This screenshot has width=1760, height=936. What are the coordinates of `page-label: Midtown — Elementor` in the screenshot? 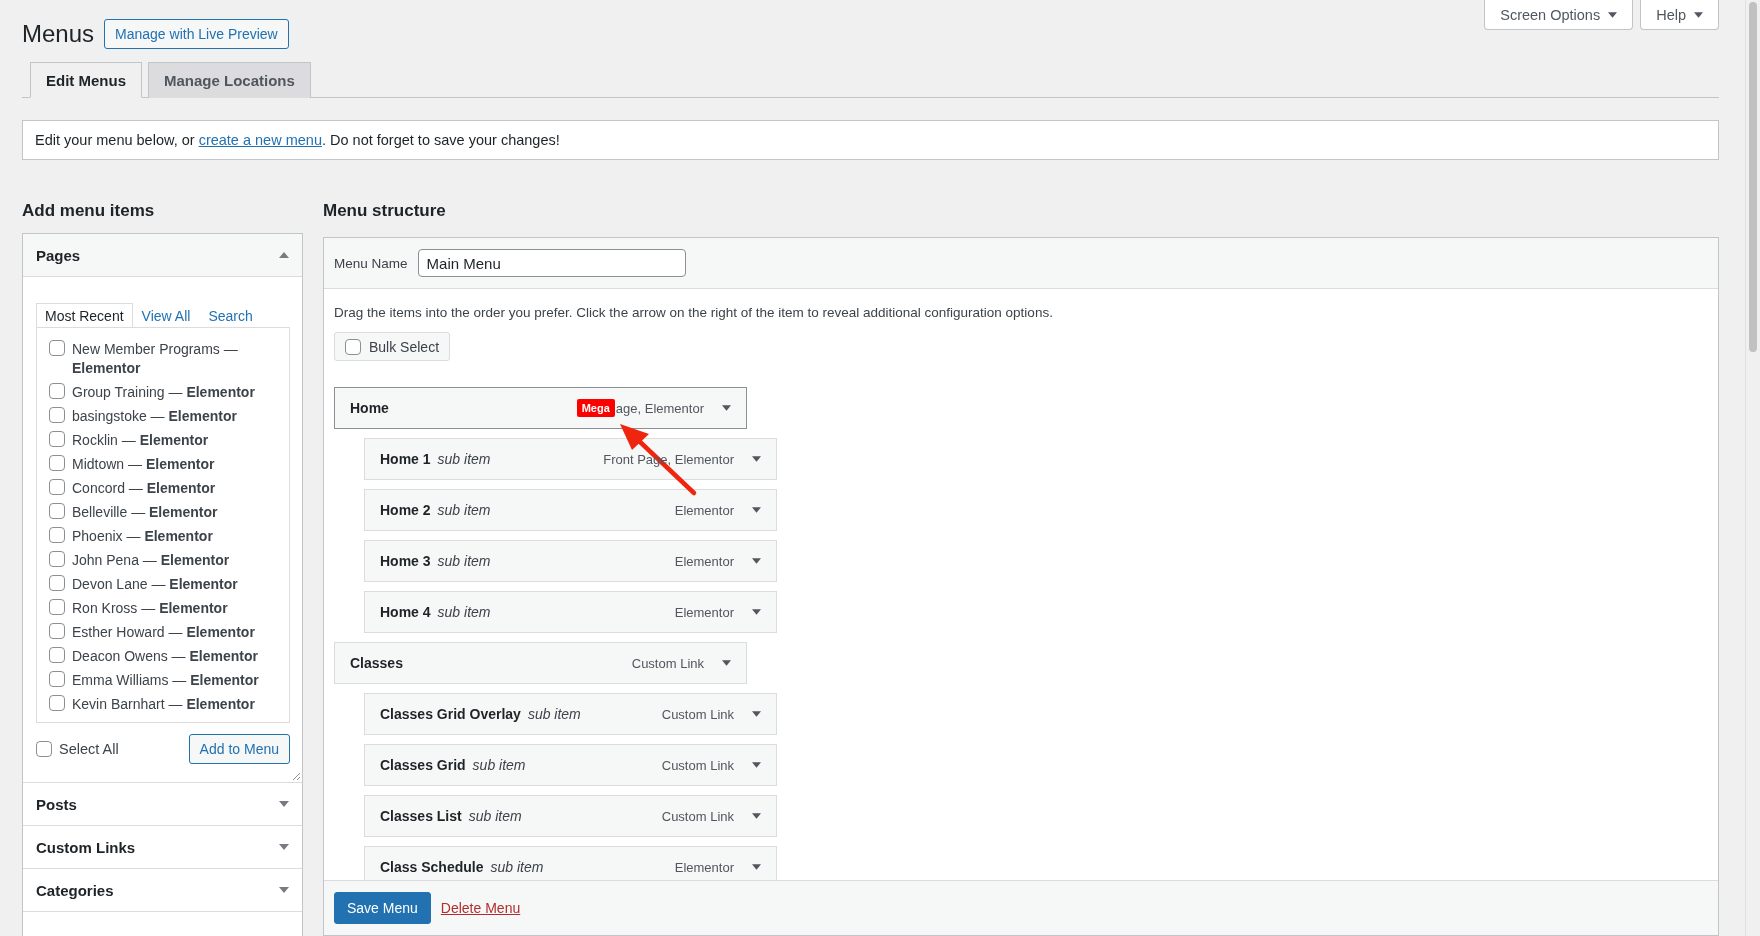 It's located at (144, 464).